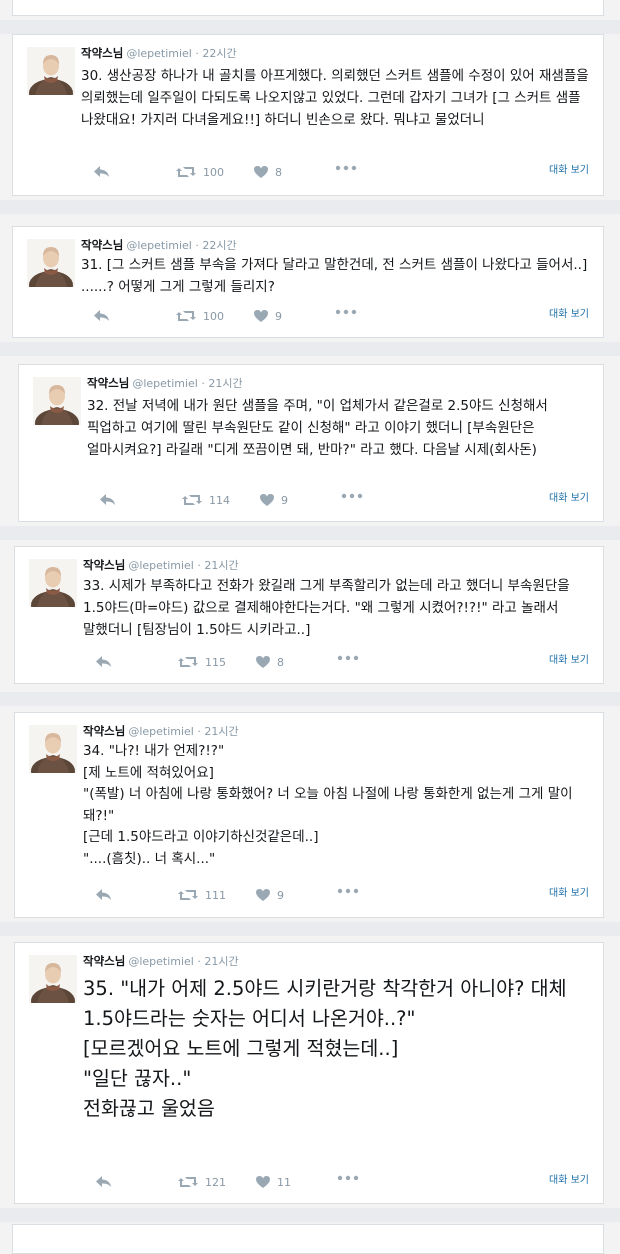  Describe the element at coordinates (308, 1239) in the screenshot. I see `tweet-card-partial` at that location.